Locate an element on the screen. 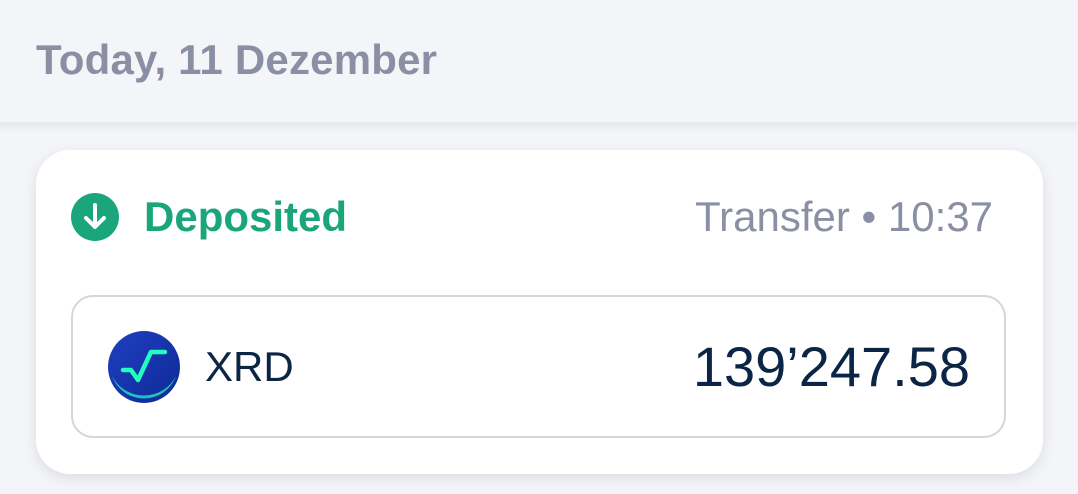 Image resolution: width=1078 pixels, height=494 pixels. deposited-status-label: Deposited is located at coordinates (246, 216).